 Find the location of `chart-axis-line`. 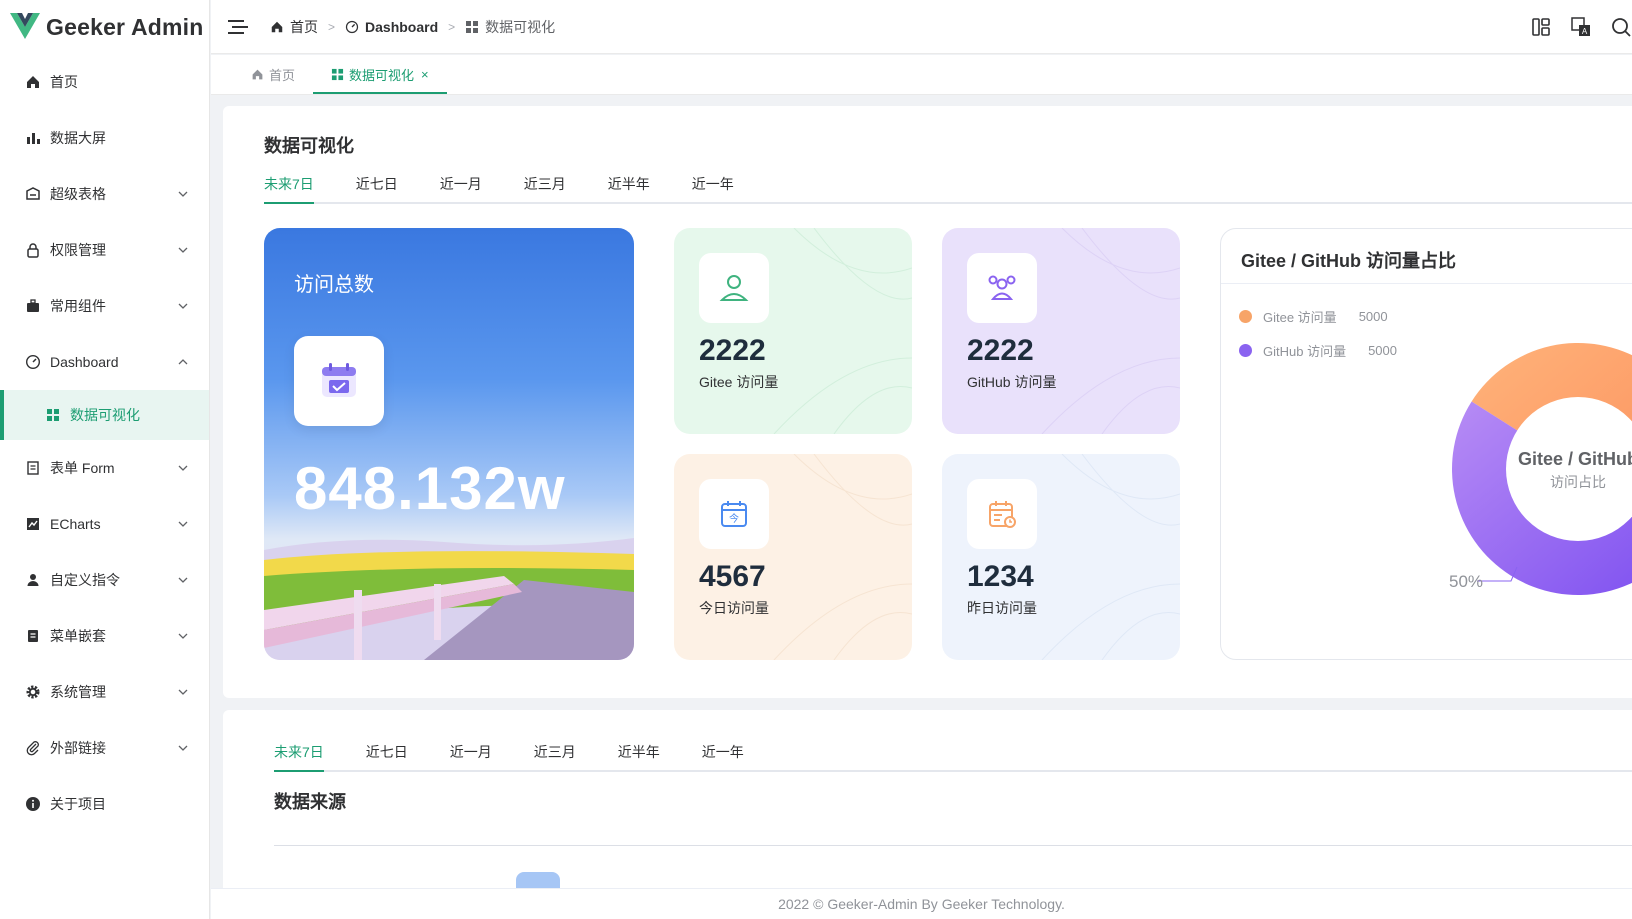

chart-axis-line is located at coordinates (953, 845).